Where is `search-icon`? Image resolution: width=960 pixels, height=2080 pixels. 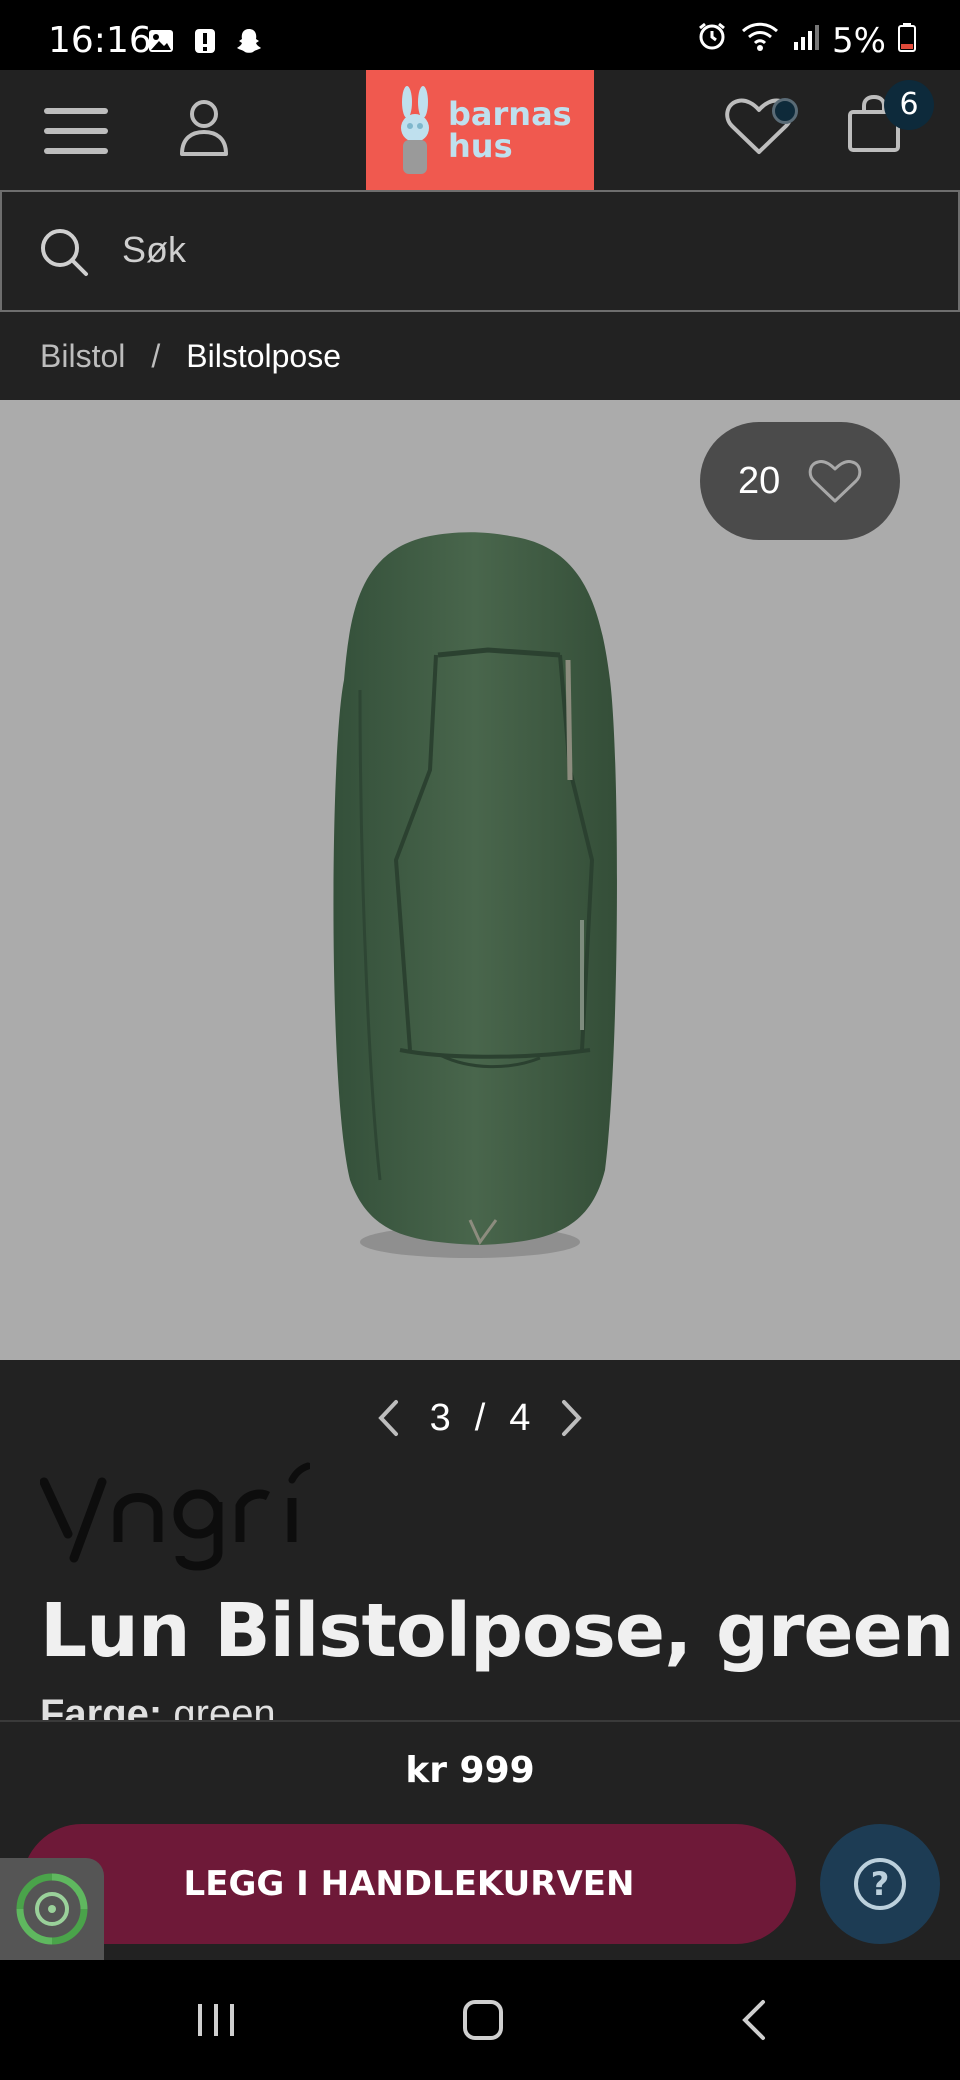
search-icon is located at coordinates (64, 252).